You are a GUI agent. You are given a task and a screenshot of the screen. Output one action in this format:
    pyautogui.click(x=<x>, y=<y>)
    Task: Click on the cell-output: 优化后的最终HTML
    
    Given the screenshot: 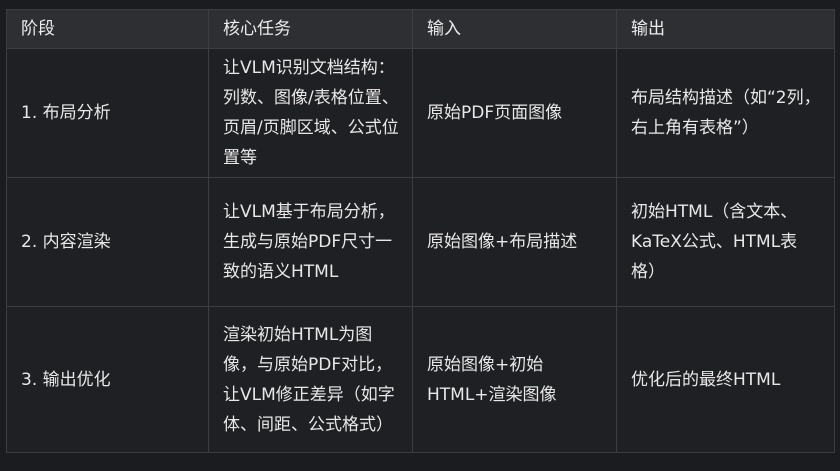 What is the action you would take?
    pyautogui.click(x=725, y=379)
    